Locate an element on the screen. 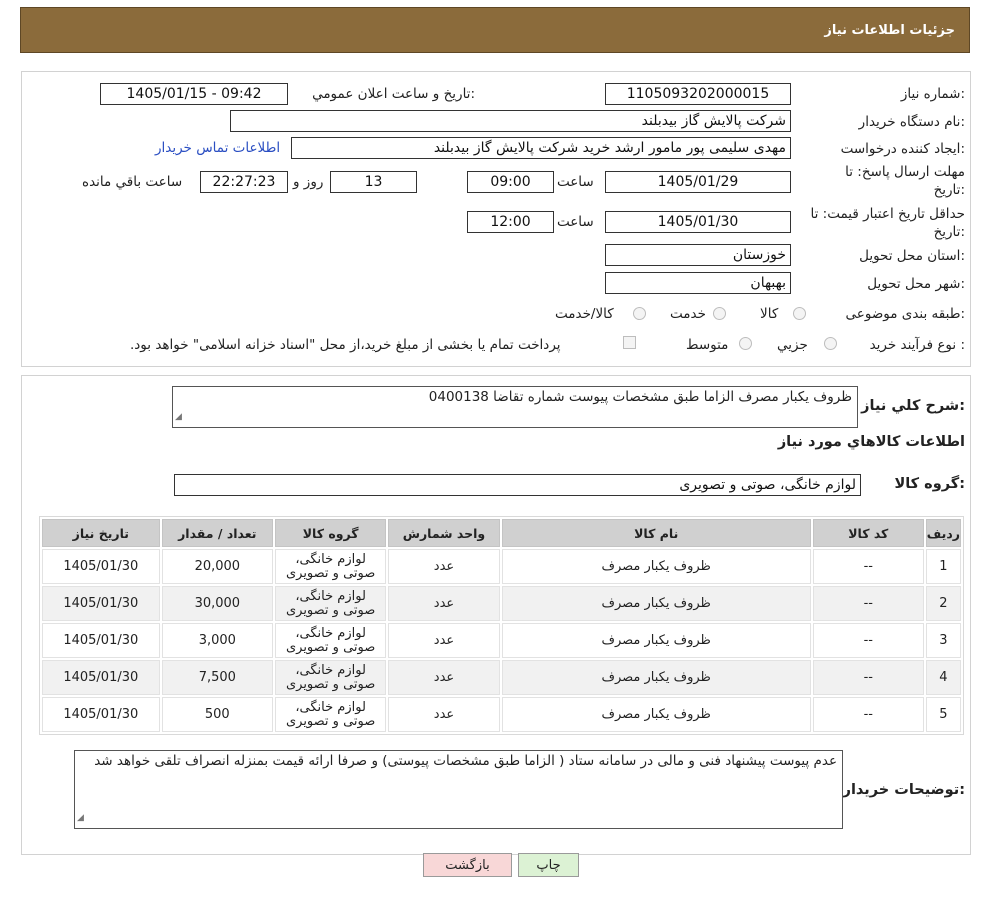 The height and width of the screenshot is (898, 985). summary-label: شرح کلي نیاز: is located at coordinates (913, 406).